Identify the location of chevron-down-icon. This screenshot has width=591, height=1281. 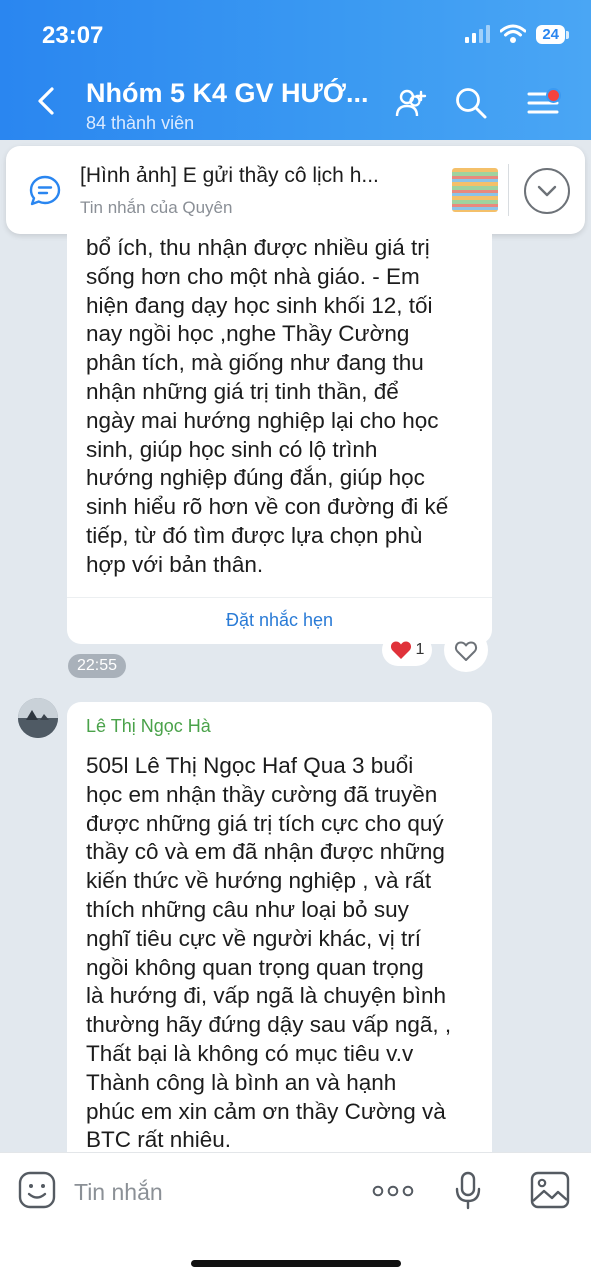
(547, 191).